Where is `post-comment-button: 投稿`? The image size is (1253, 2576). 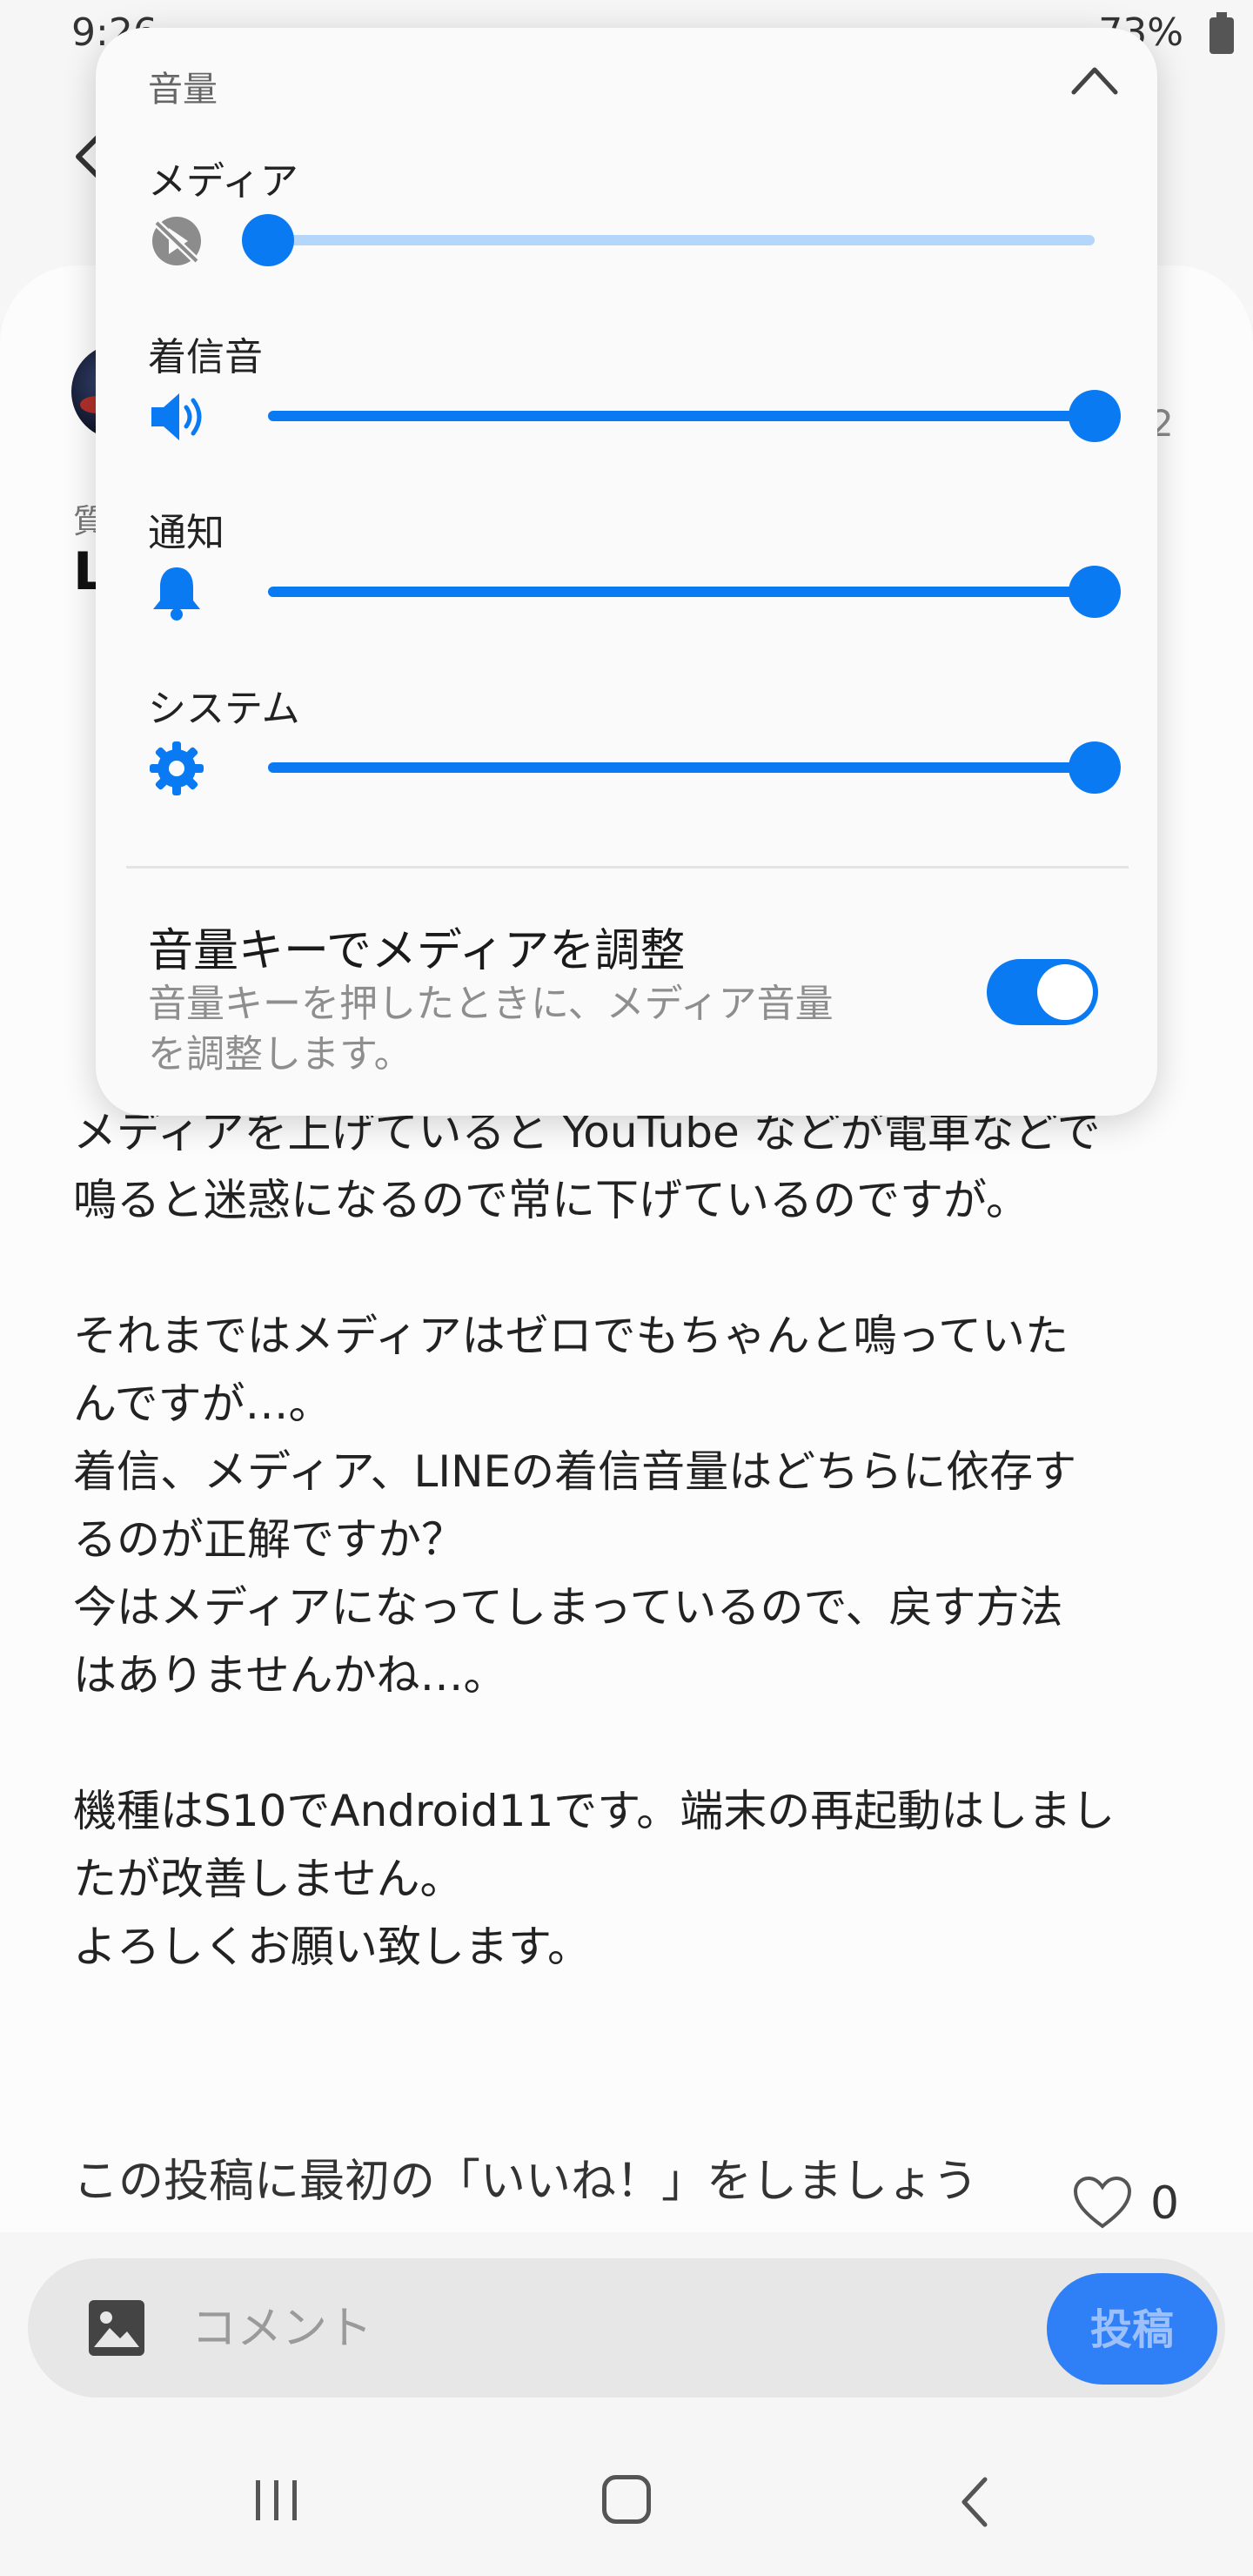
post-comment-button: 投稿 is located at coordinates (1132, 2329).